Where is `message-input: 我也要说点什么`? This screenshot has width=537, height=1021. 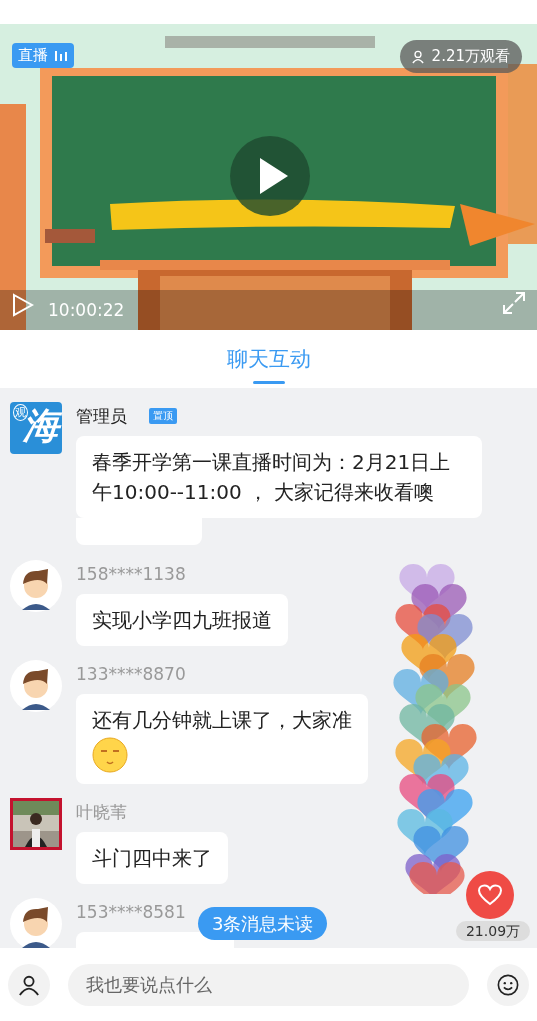
message-input: 我也要说点什么 is located at coordinates (268, 984).